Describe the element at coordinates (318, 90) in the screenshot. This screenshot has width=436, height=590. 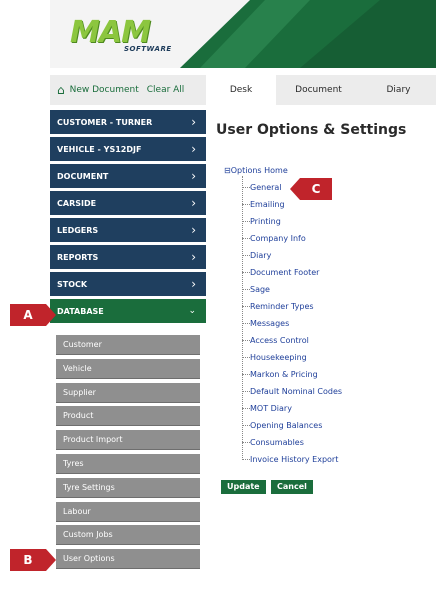
I see `tab-document: Document` at that location.